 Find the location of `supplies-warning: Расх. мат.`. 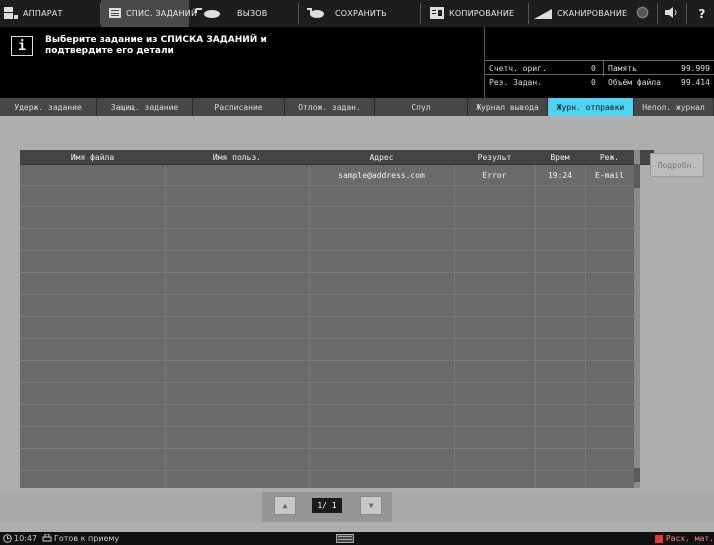

supplies-warning: Расх. мат. is located at coordinates (682, 538).